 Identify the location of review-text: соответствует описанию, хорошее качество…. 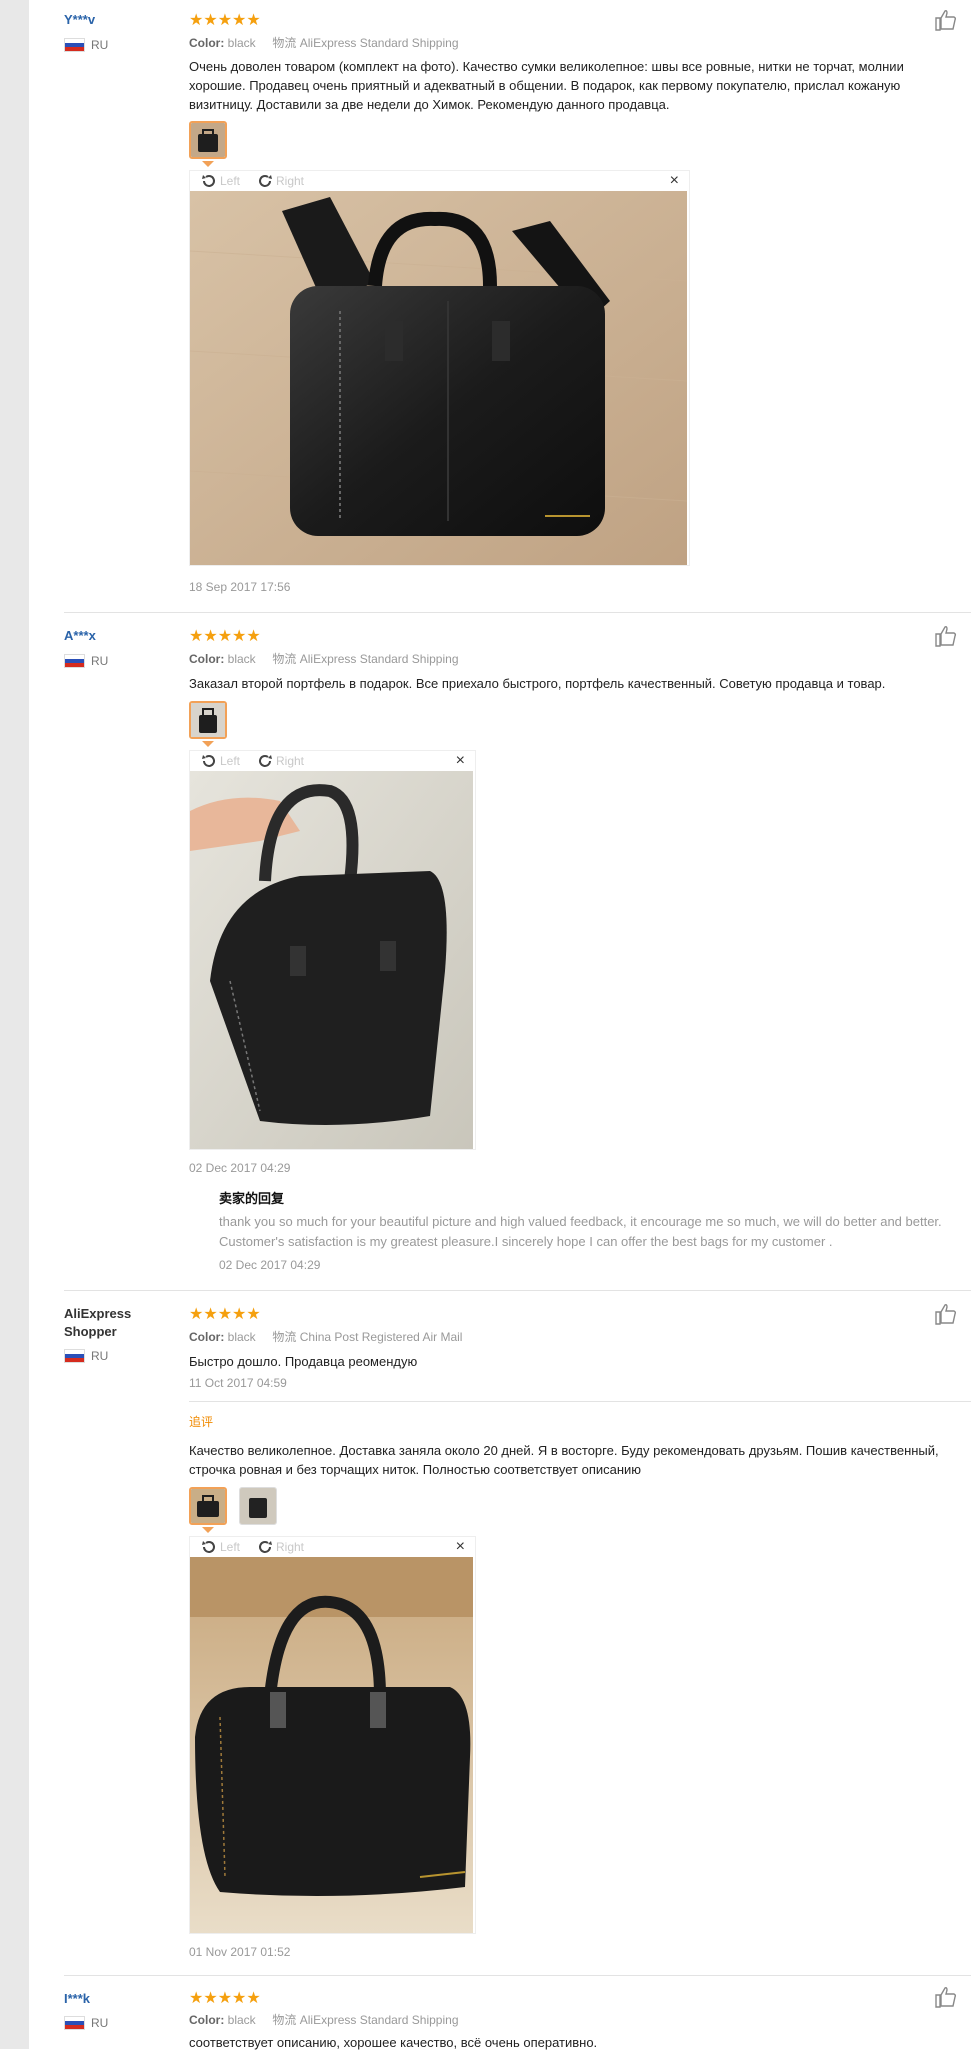
(393, 2042).